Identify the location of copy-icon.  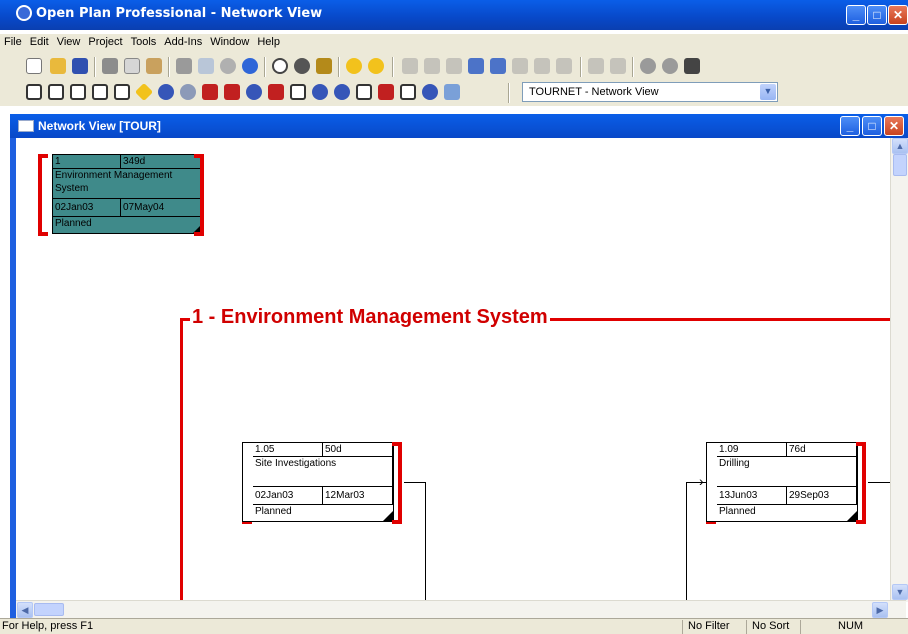
(132, 66).